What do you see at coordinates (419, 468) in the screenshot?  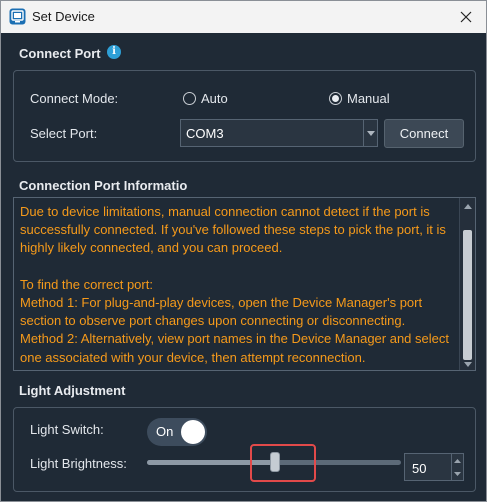 I see `brightness-value: 50` at bounding box center [419, 468].